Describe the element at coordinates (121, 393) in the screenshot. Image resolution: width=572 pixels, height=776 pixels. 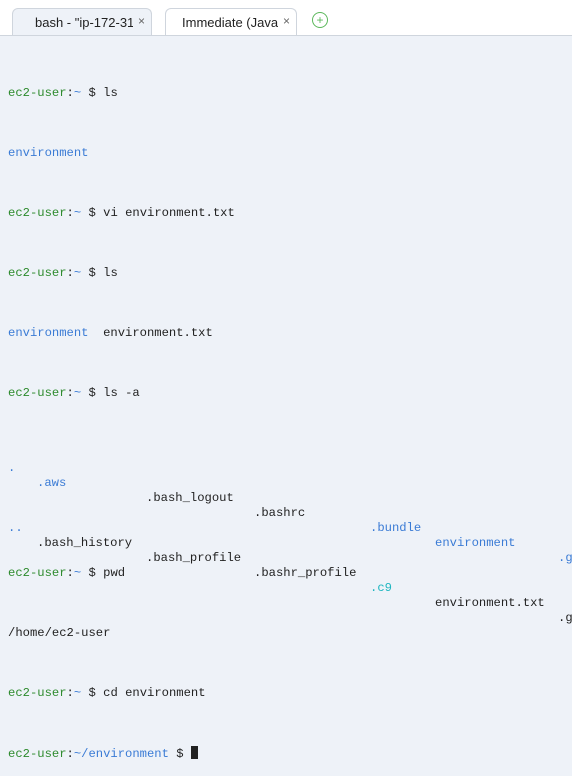
I see `command-text: ls -a` at that location.